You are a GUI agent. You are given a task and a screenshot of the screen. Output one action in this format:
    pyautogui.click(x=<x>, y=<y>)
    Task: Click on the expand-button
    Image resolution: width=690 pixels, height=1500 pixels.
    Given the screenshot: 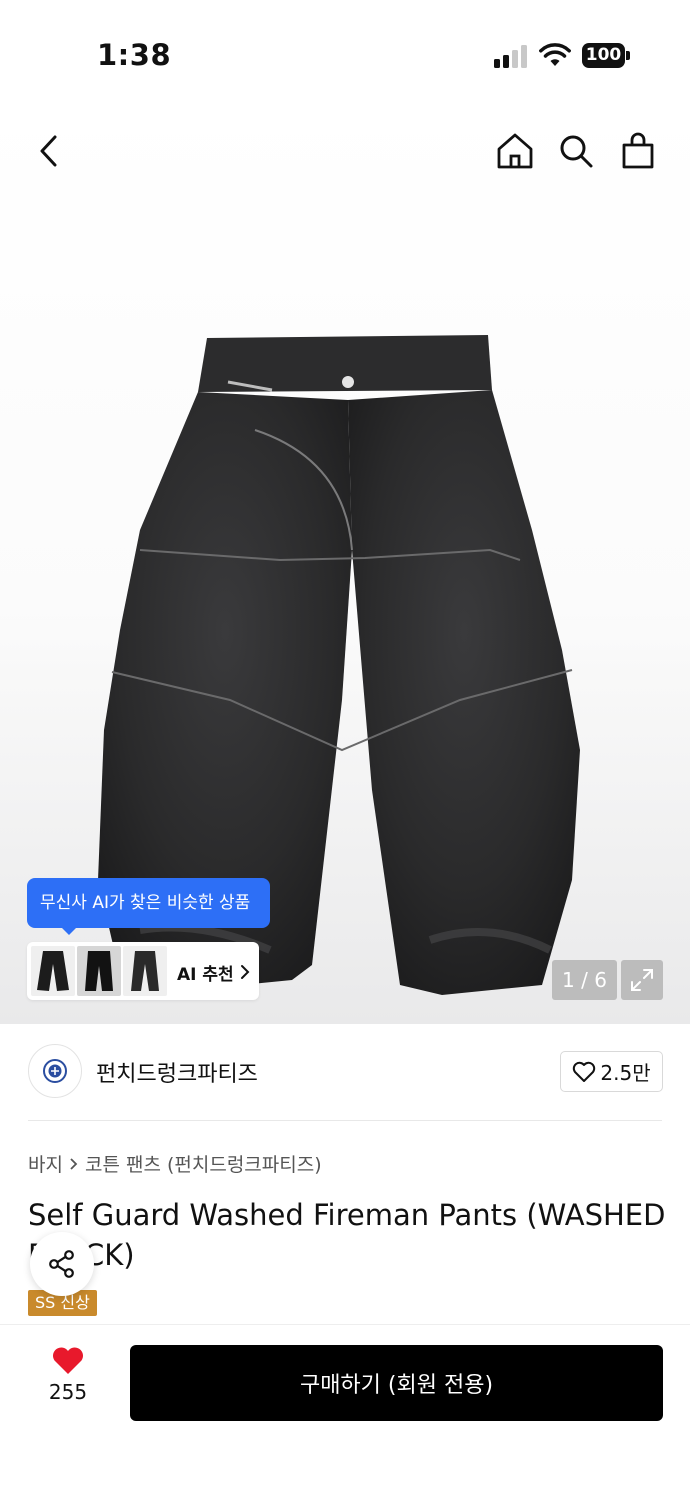 What is the action you would take?
    pyautogui.click(x=642, y=980)
    